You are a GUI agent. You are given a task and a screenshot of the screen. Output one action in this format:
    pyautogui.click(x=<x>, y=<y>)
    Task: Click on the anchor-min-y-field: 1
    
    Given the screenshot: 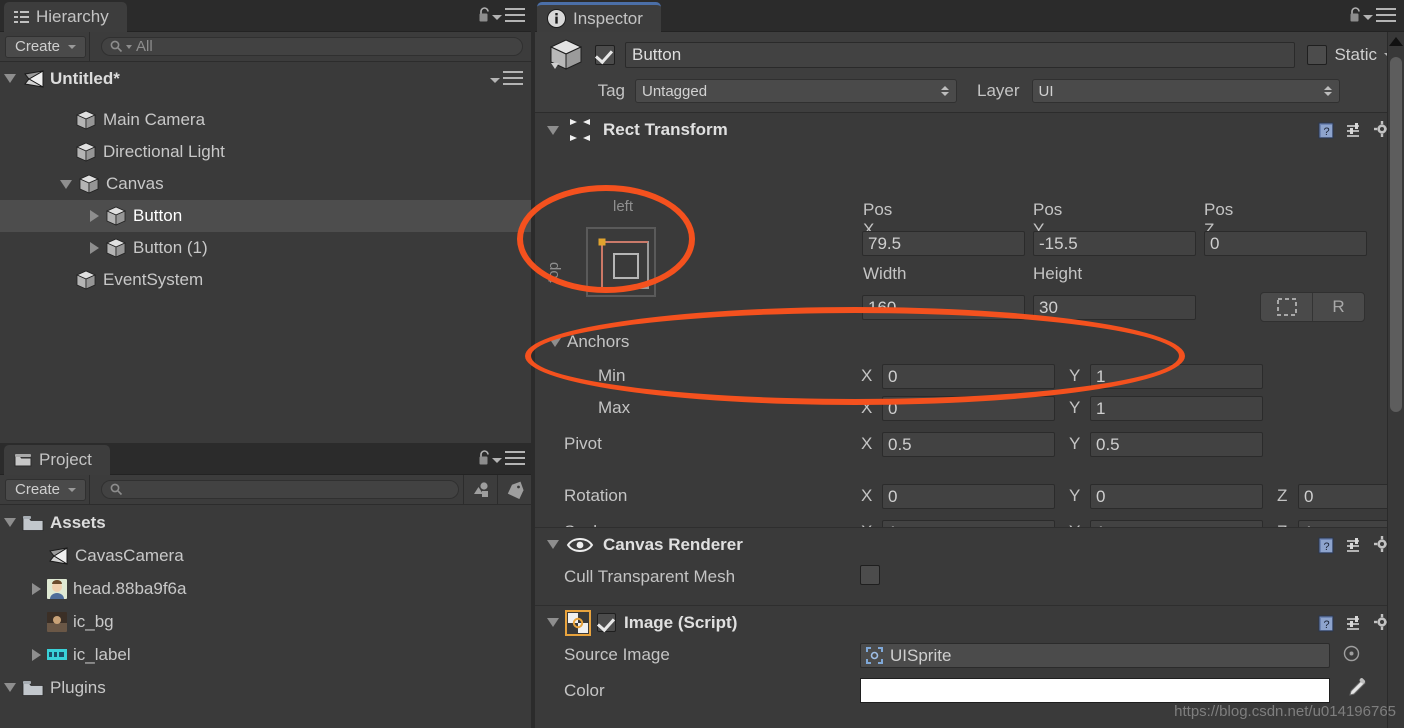 What is the action you would take?
    pyautogui.click(x=1176, y=376)
    